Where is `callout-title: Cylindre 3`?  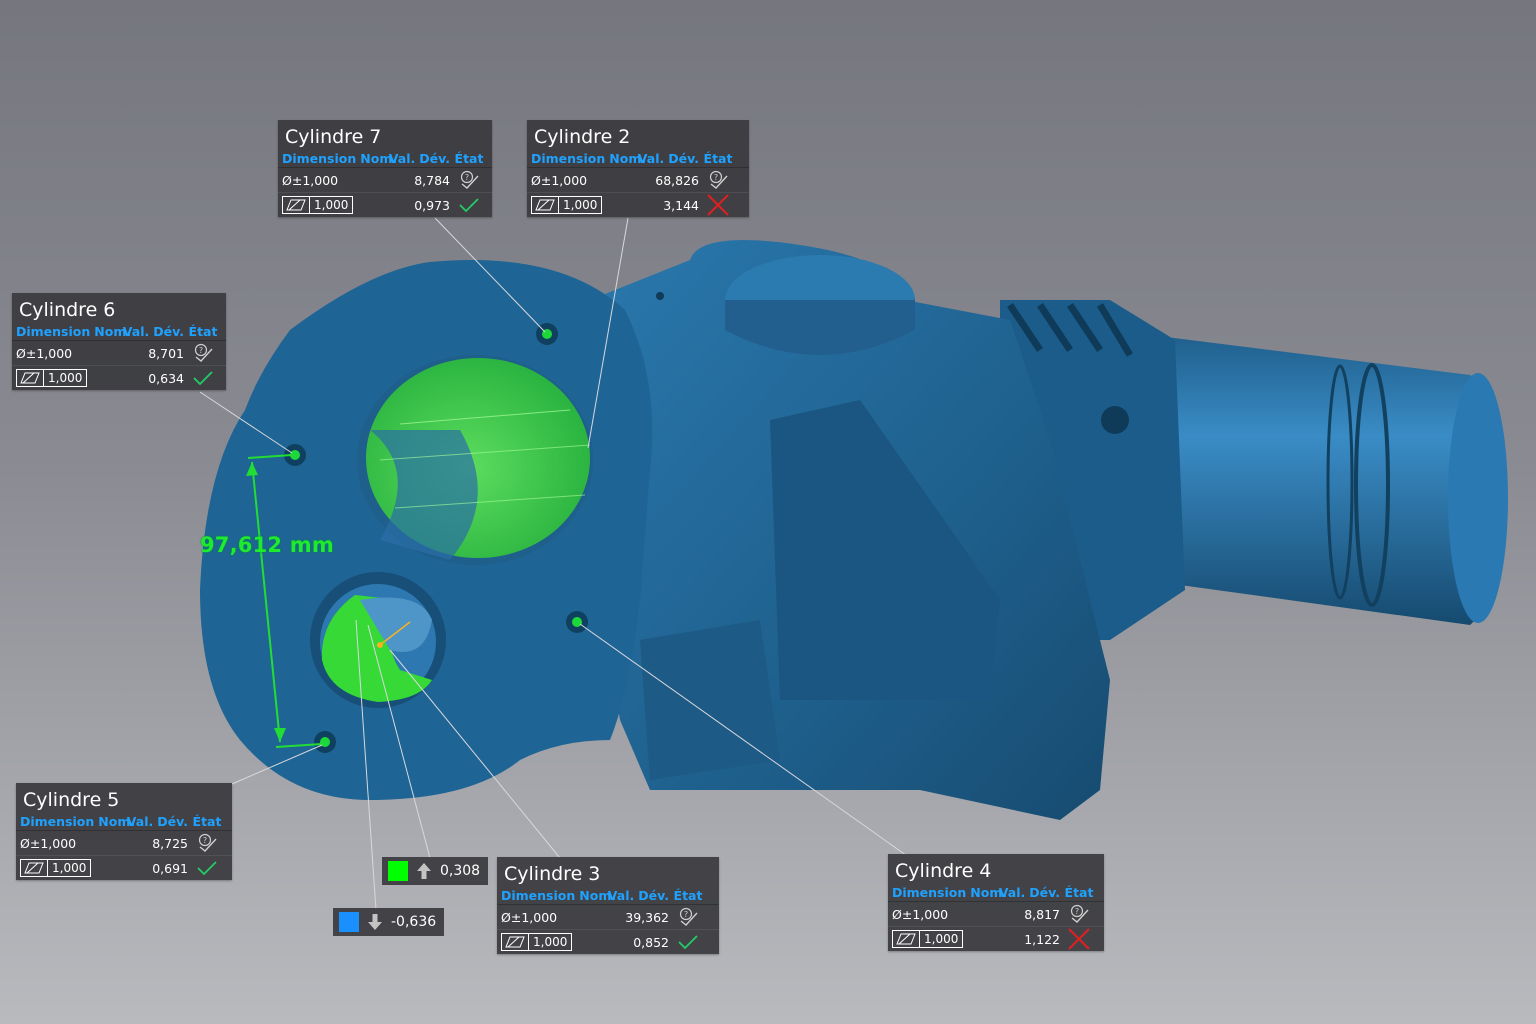 callout-title: Cylindre 3 is located at coordinates (552, 874).